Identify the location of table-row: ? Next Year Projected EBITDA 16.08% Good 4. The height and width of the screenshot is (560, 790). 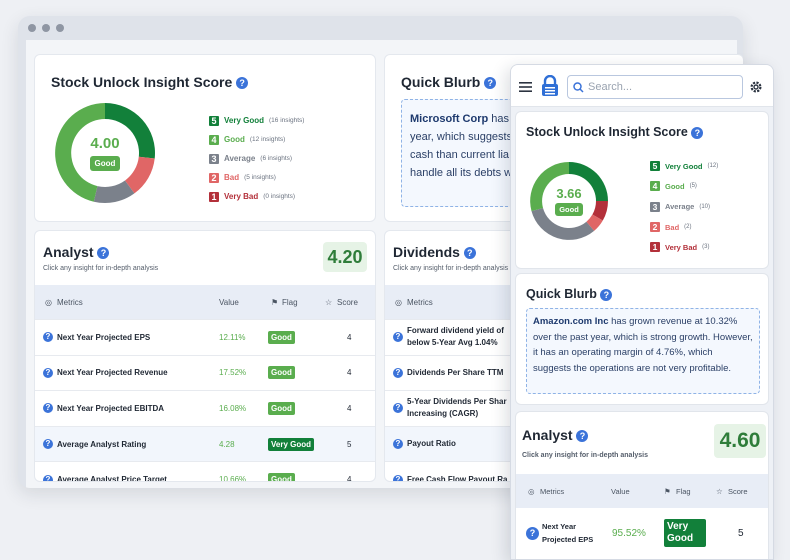
(205, 408).